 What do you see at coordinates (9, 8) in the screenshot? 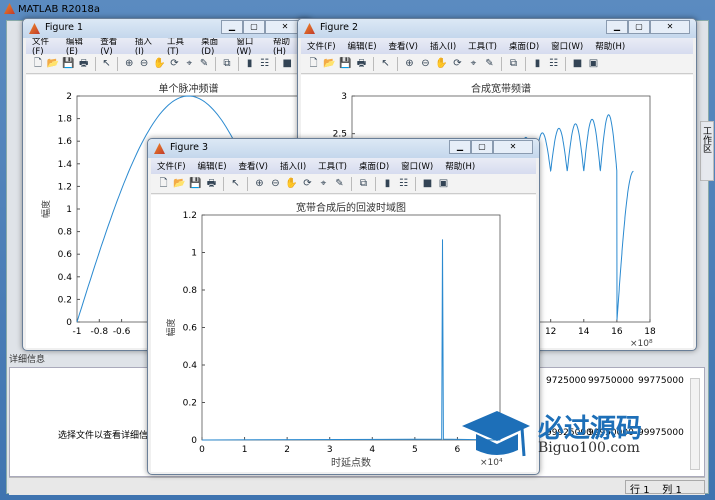
I see `matlab-logo-icon` at bounding box center [9, 8].